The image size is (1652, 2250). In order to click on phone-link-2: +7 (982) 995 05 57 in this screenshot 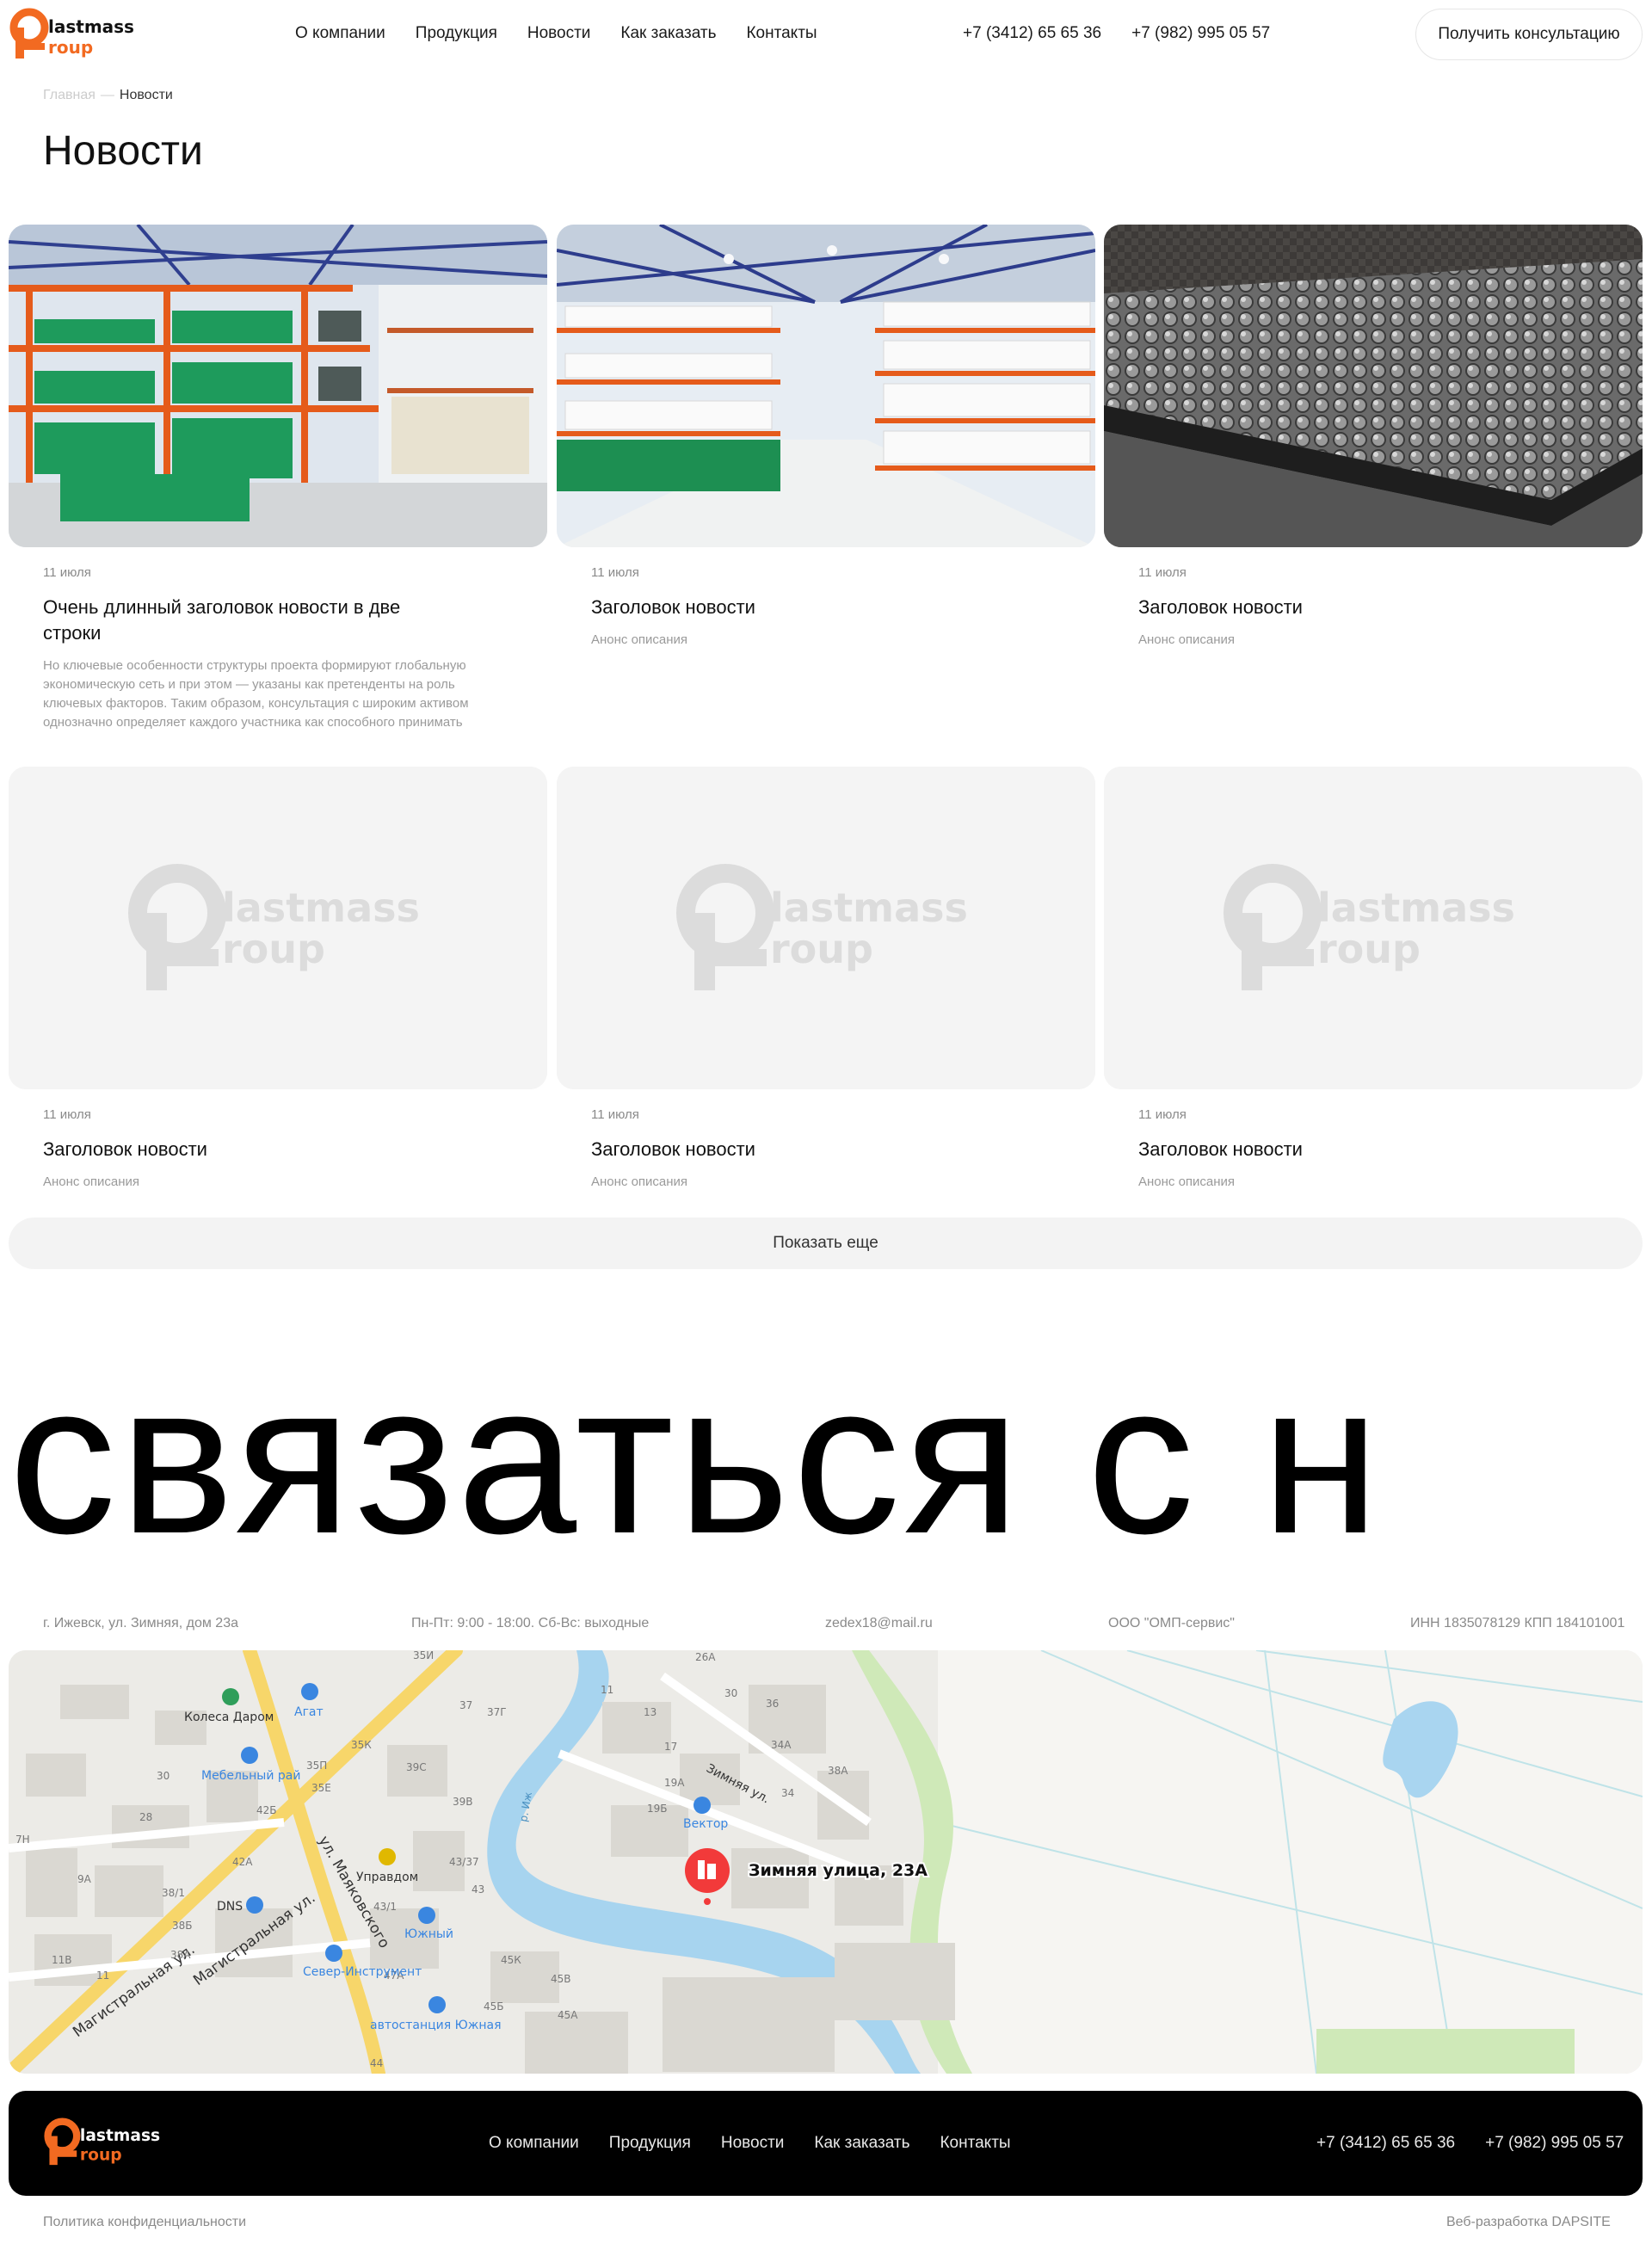, I will do `click(1200, 33)`.